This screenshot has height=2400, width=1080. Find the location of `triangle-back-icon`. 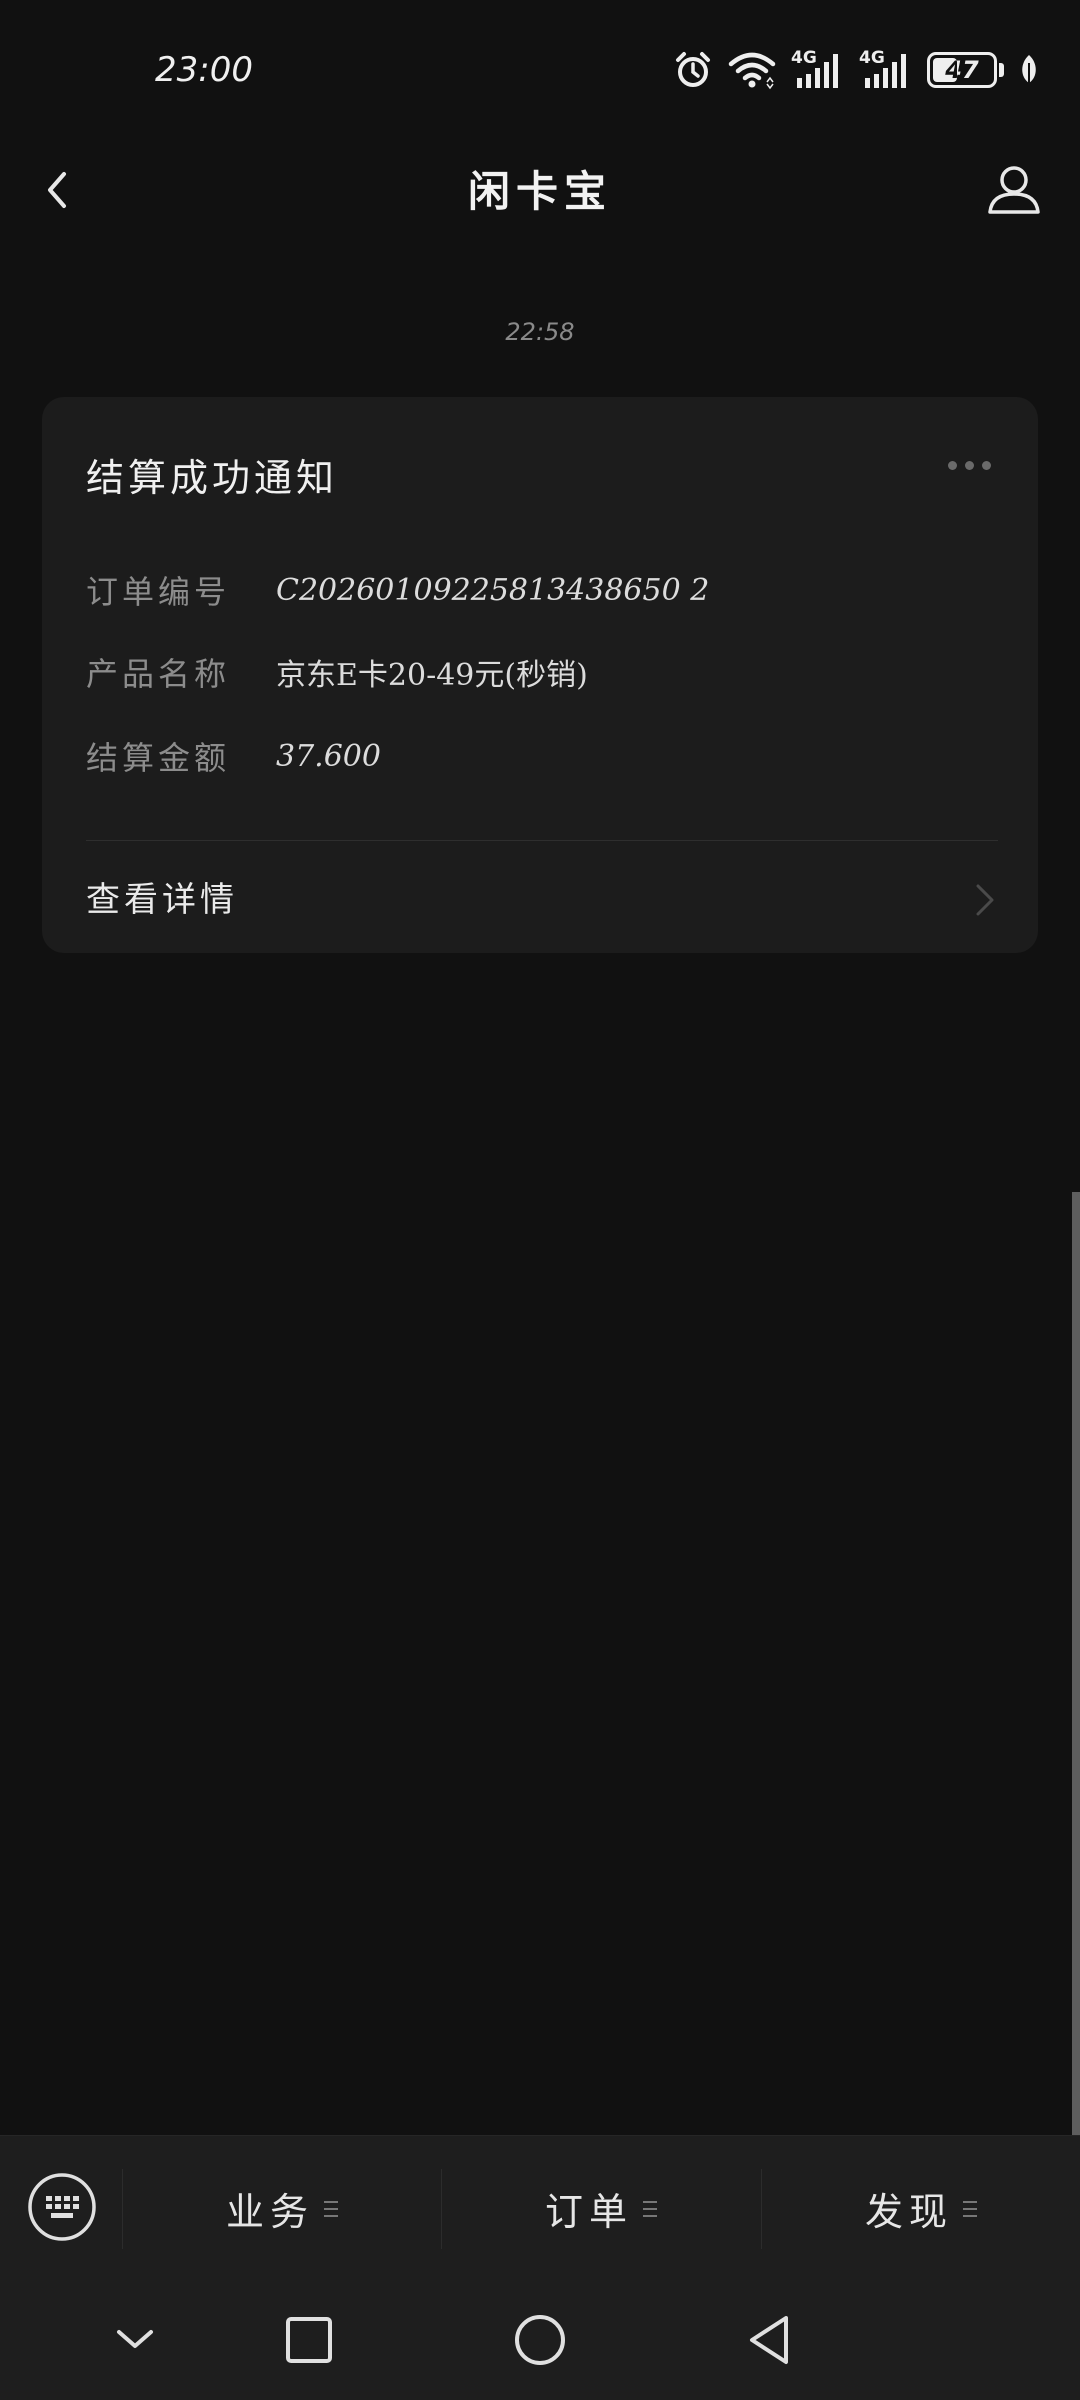

triangle-back-icon is located at coordinates (769, 2340).